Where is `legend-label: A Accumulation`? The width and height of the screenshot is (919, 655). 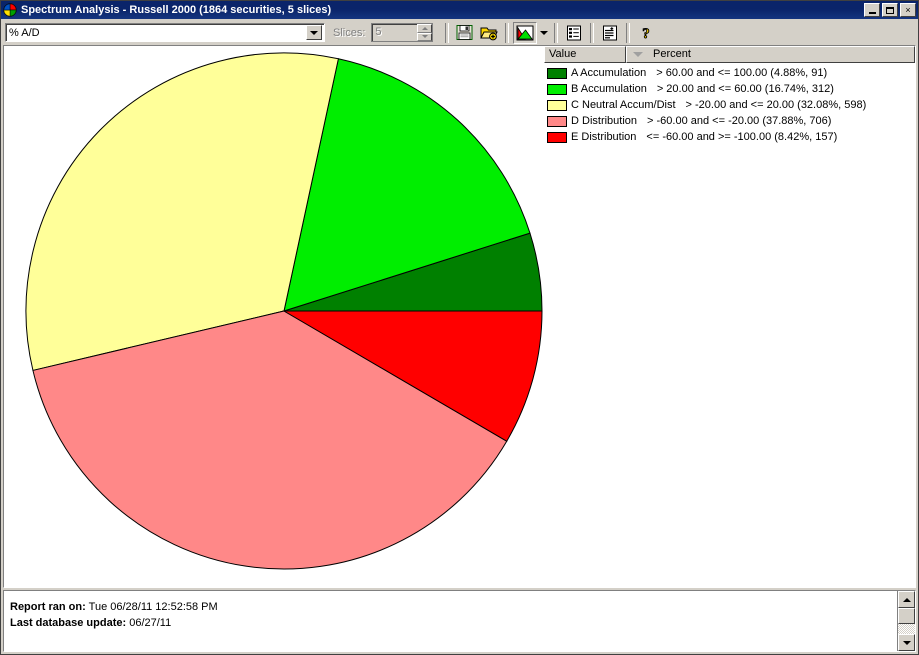
legend-label: A Accumulation is located at coordinates (609, 73).